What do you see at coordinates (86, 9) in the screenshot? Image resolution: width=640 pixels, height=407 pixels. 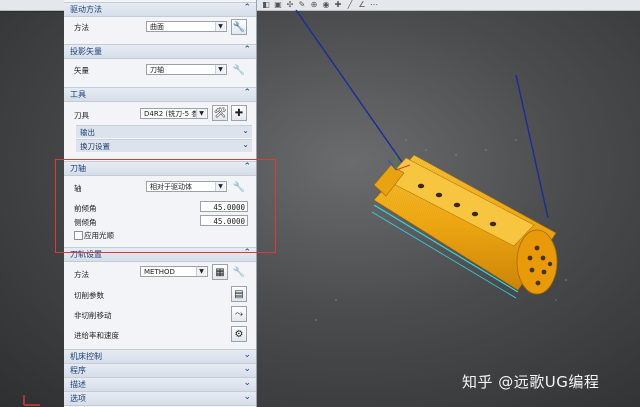 I see `section-title: 驱动方法` at bounding box center [86, 9].